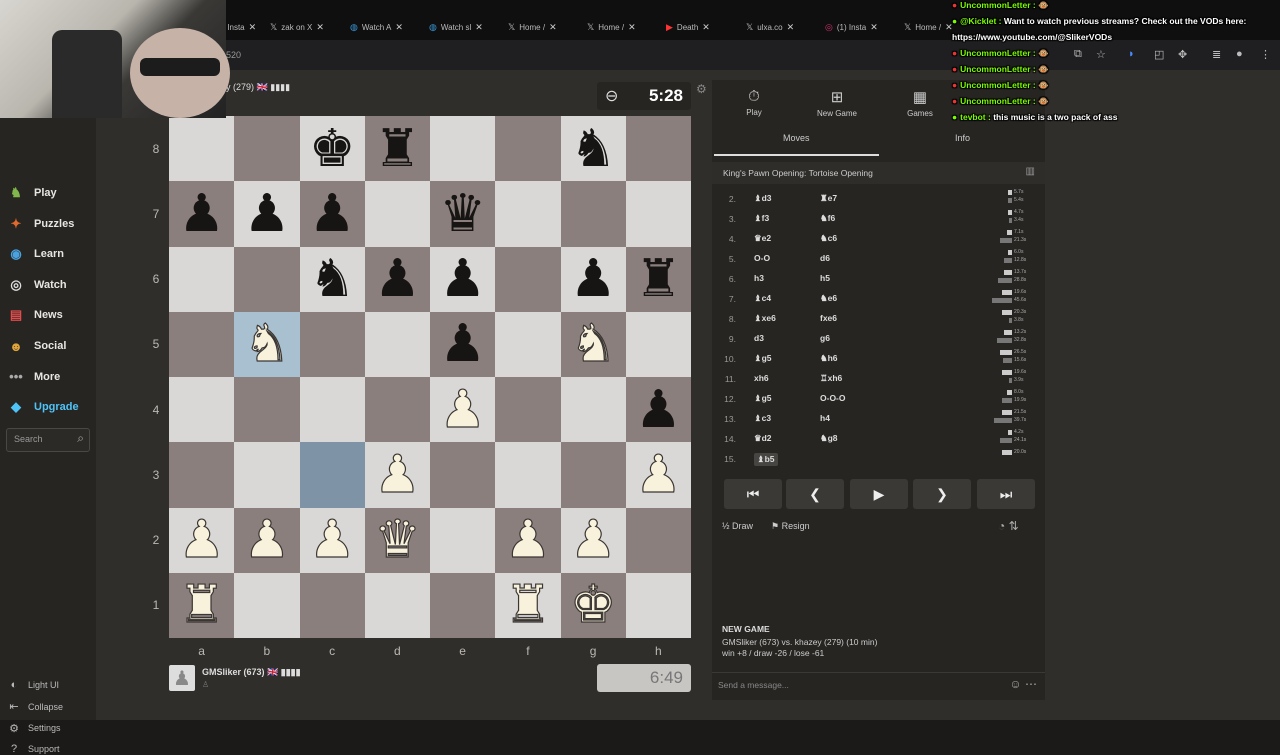 The width and height of the screenshot is (1280, 755). What do you see at coordinates (761, 218) in the screenshot?
I see `white-move: ♝f3` at bounding box center [761, 218].